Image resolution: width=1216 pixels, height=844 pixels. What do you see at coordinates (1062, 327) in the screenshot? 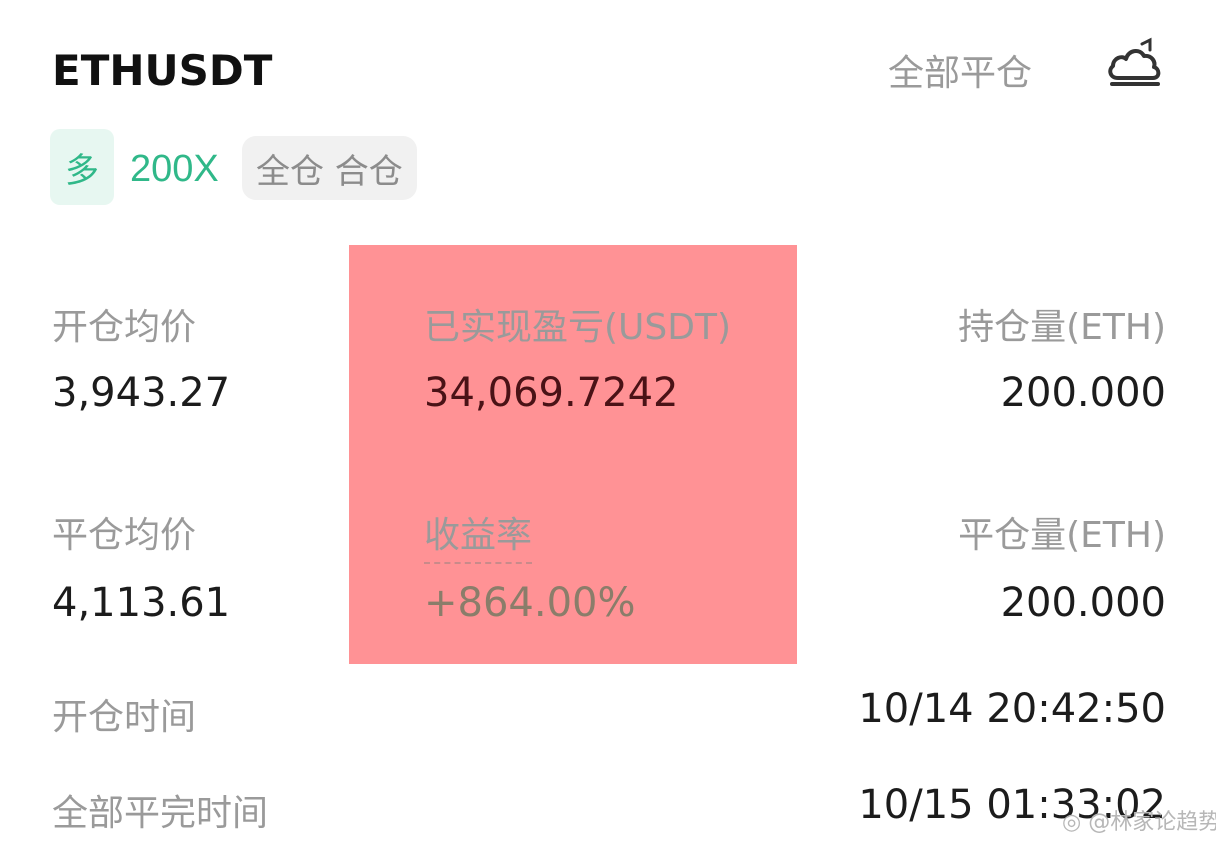
I see `position-size-label: 持仓量(ETH)` at bounding box center [1062, 327].